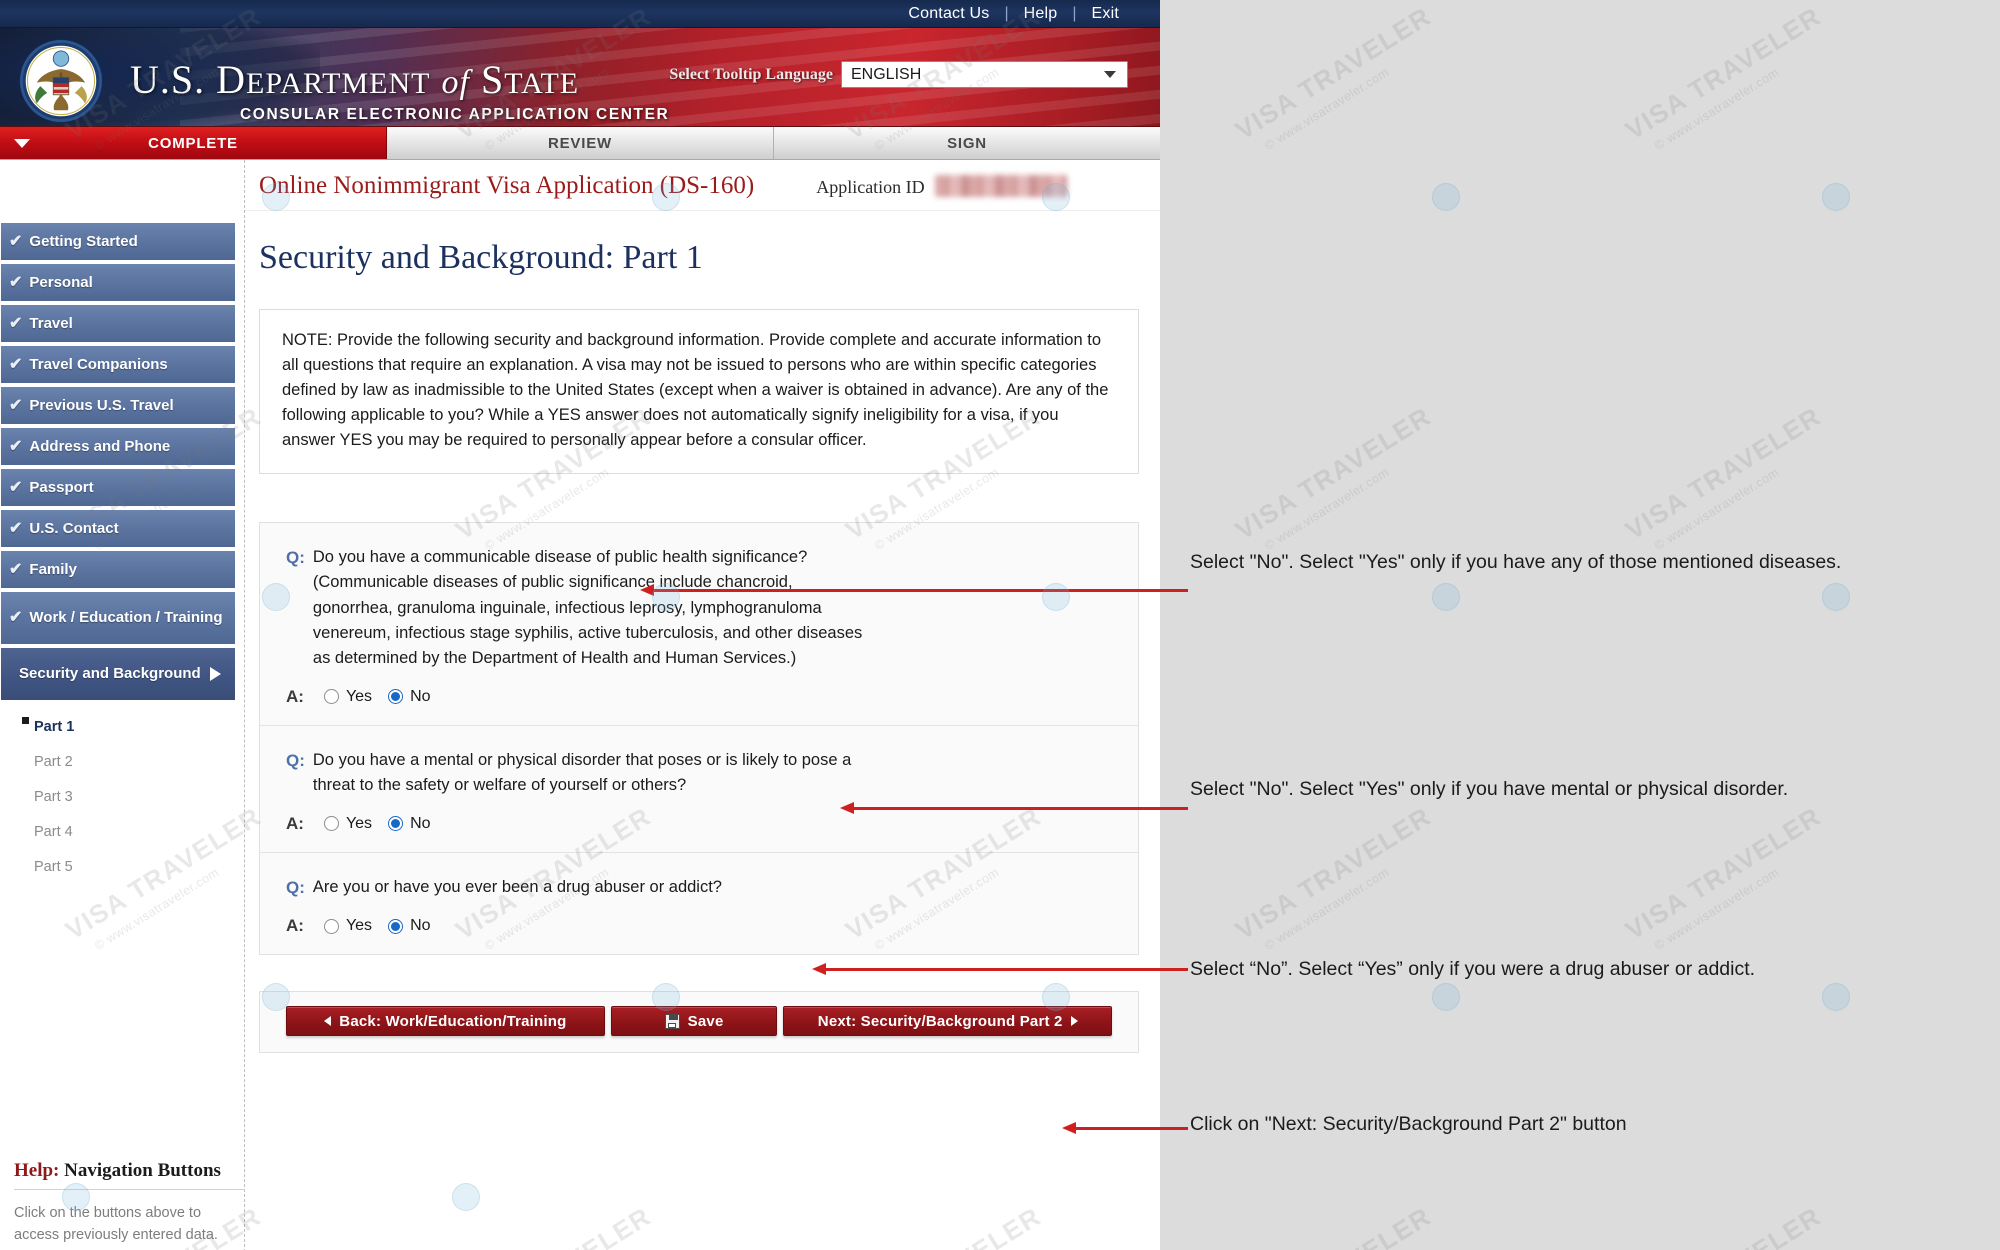 Image resolution: width=2000 pixels, height=1250 pixels. I want to click on radio-yes-q2, so click(331, 824).